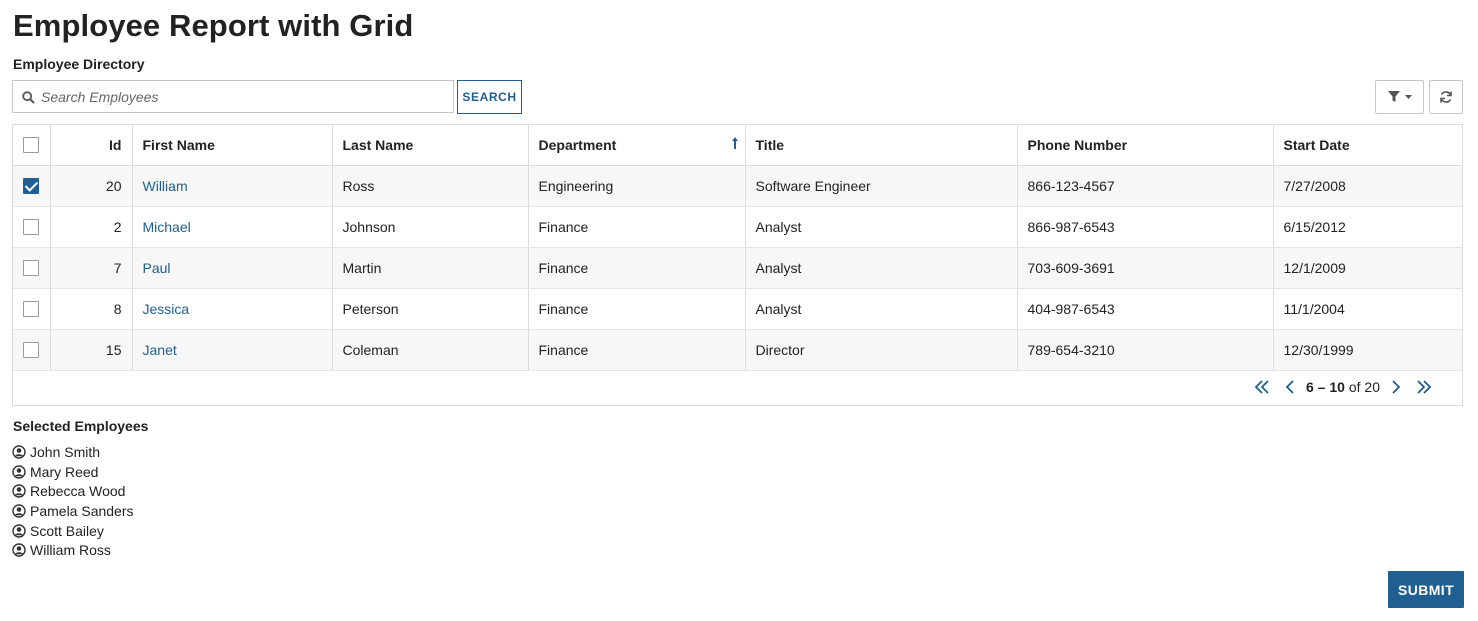  What do you see at coordinates (1262, 387) in the screenshot?
I see `first-page-button` at bounding box center [1262, 387].